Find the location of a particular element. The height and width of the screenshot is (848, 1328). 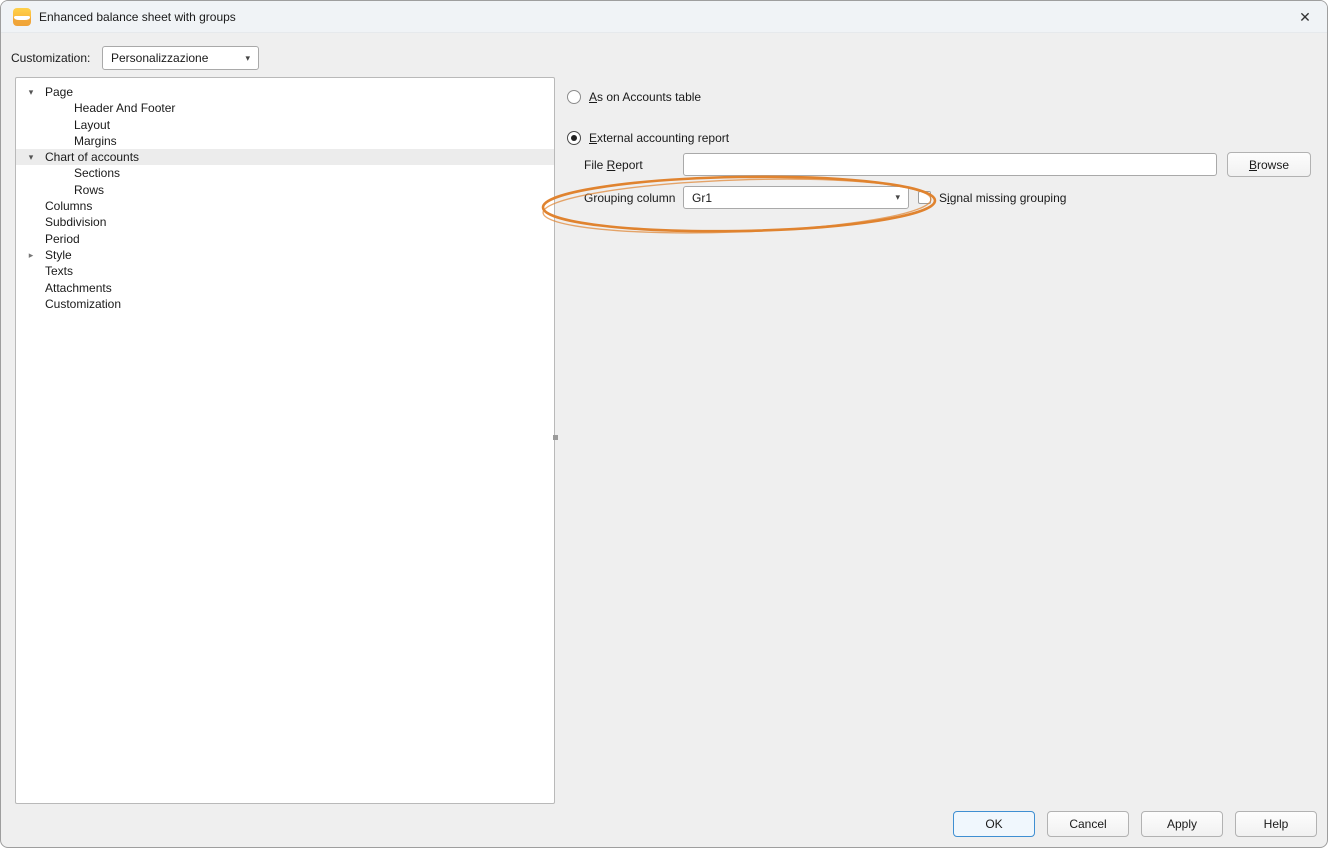

grouping-column-label: Grouping column is located at coordinates (630, 198).